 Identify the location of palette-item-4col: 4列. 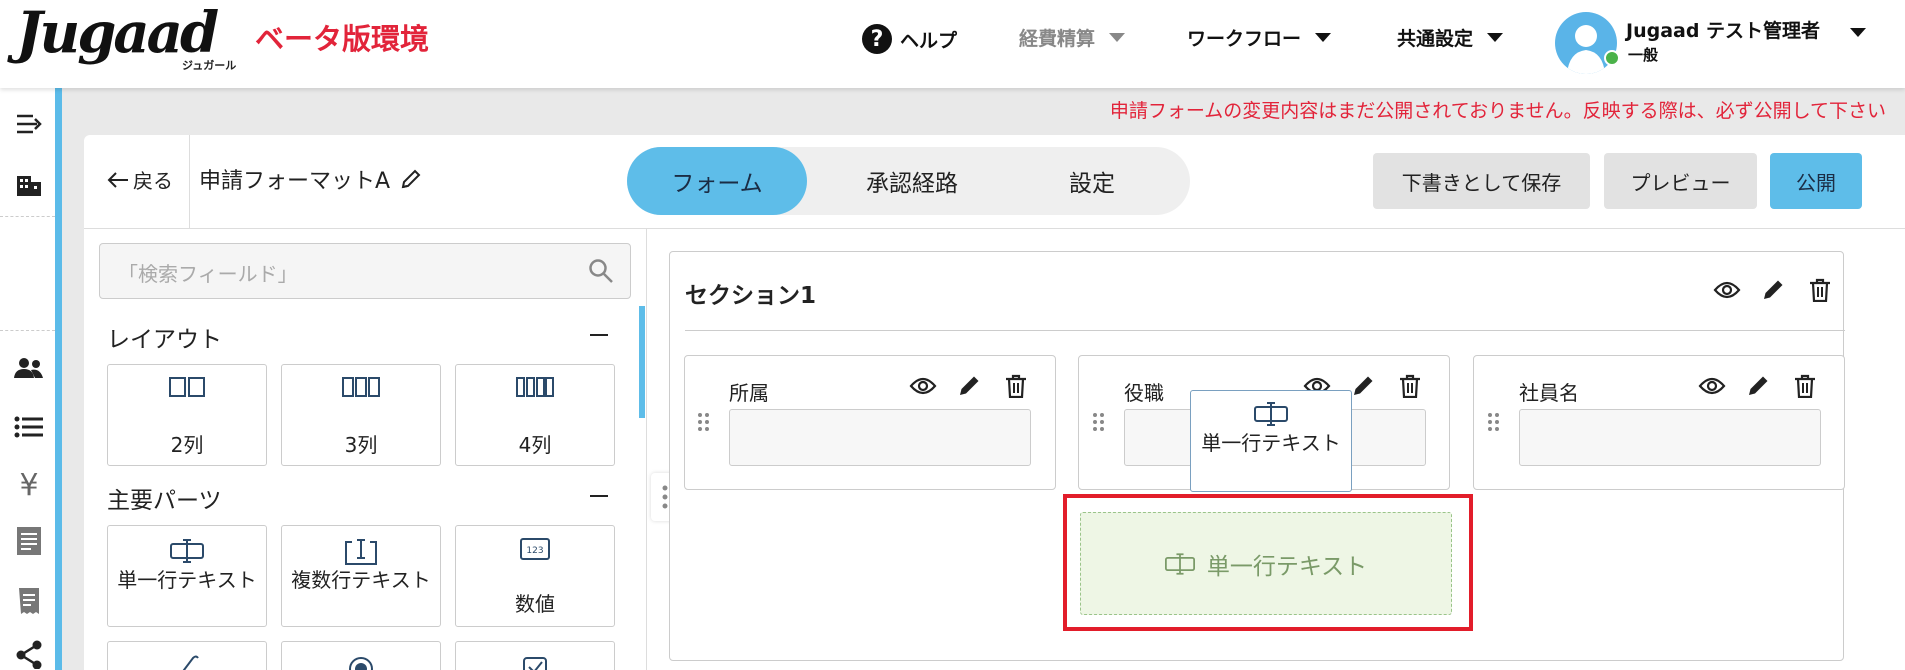
(535, 415).